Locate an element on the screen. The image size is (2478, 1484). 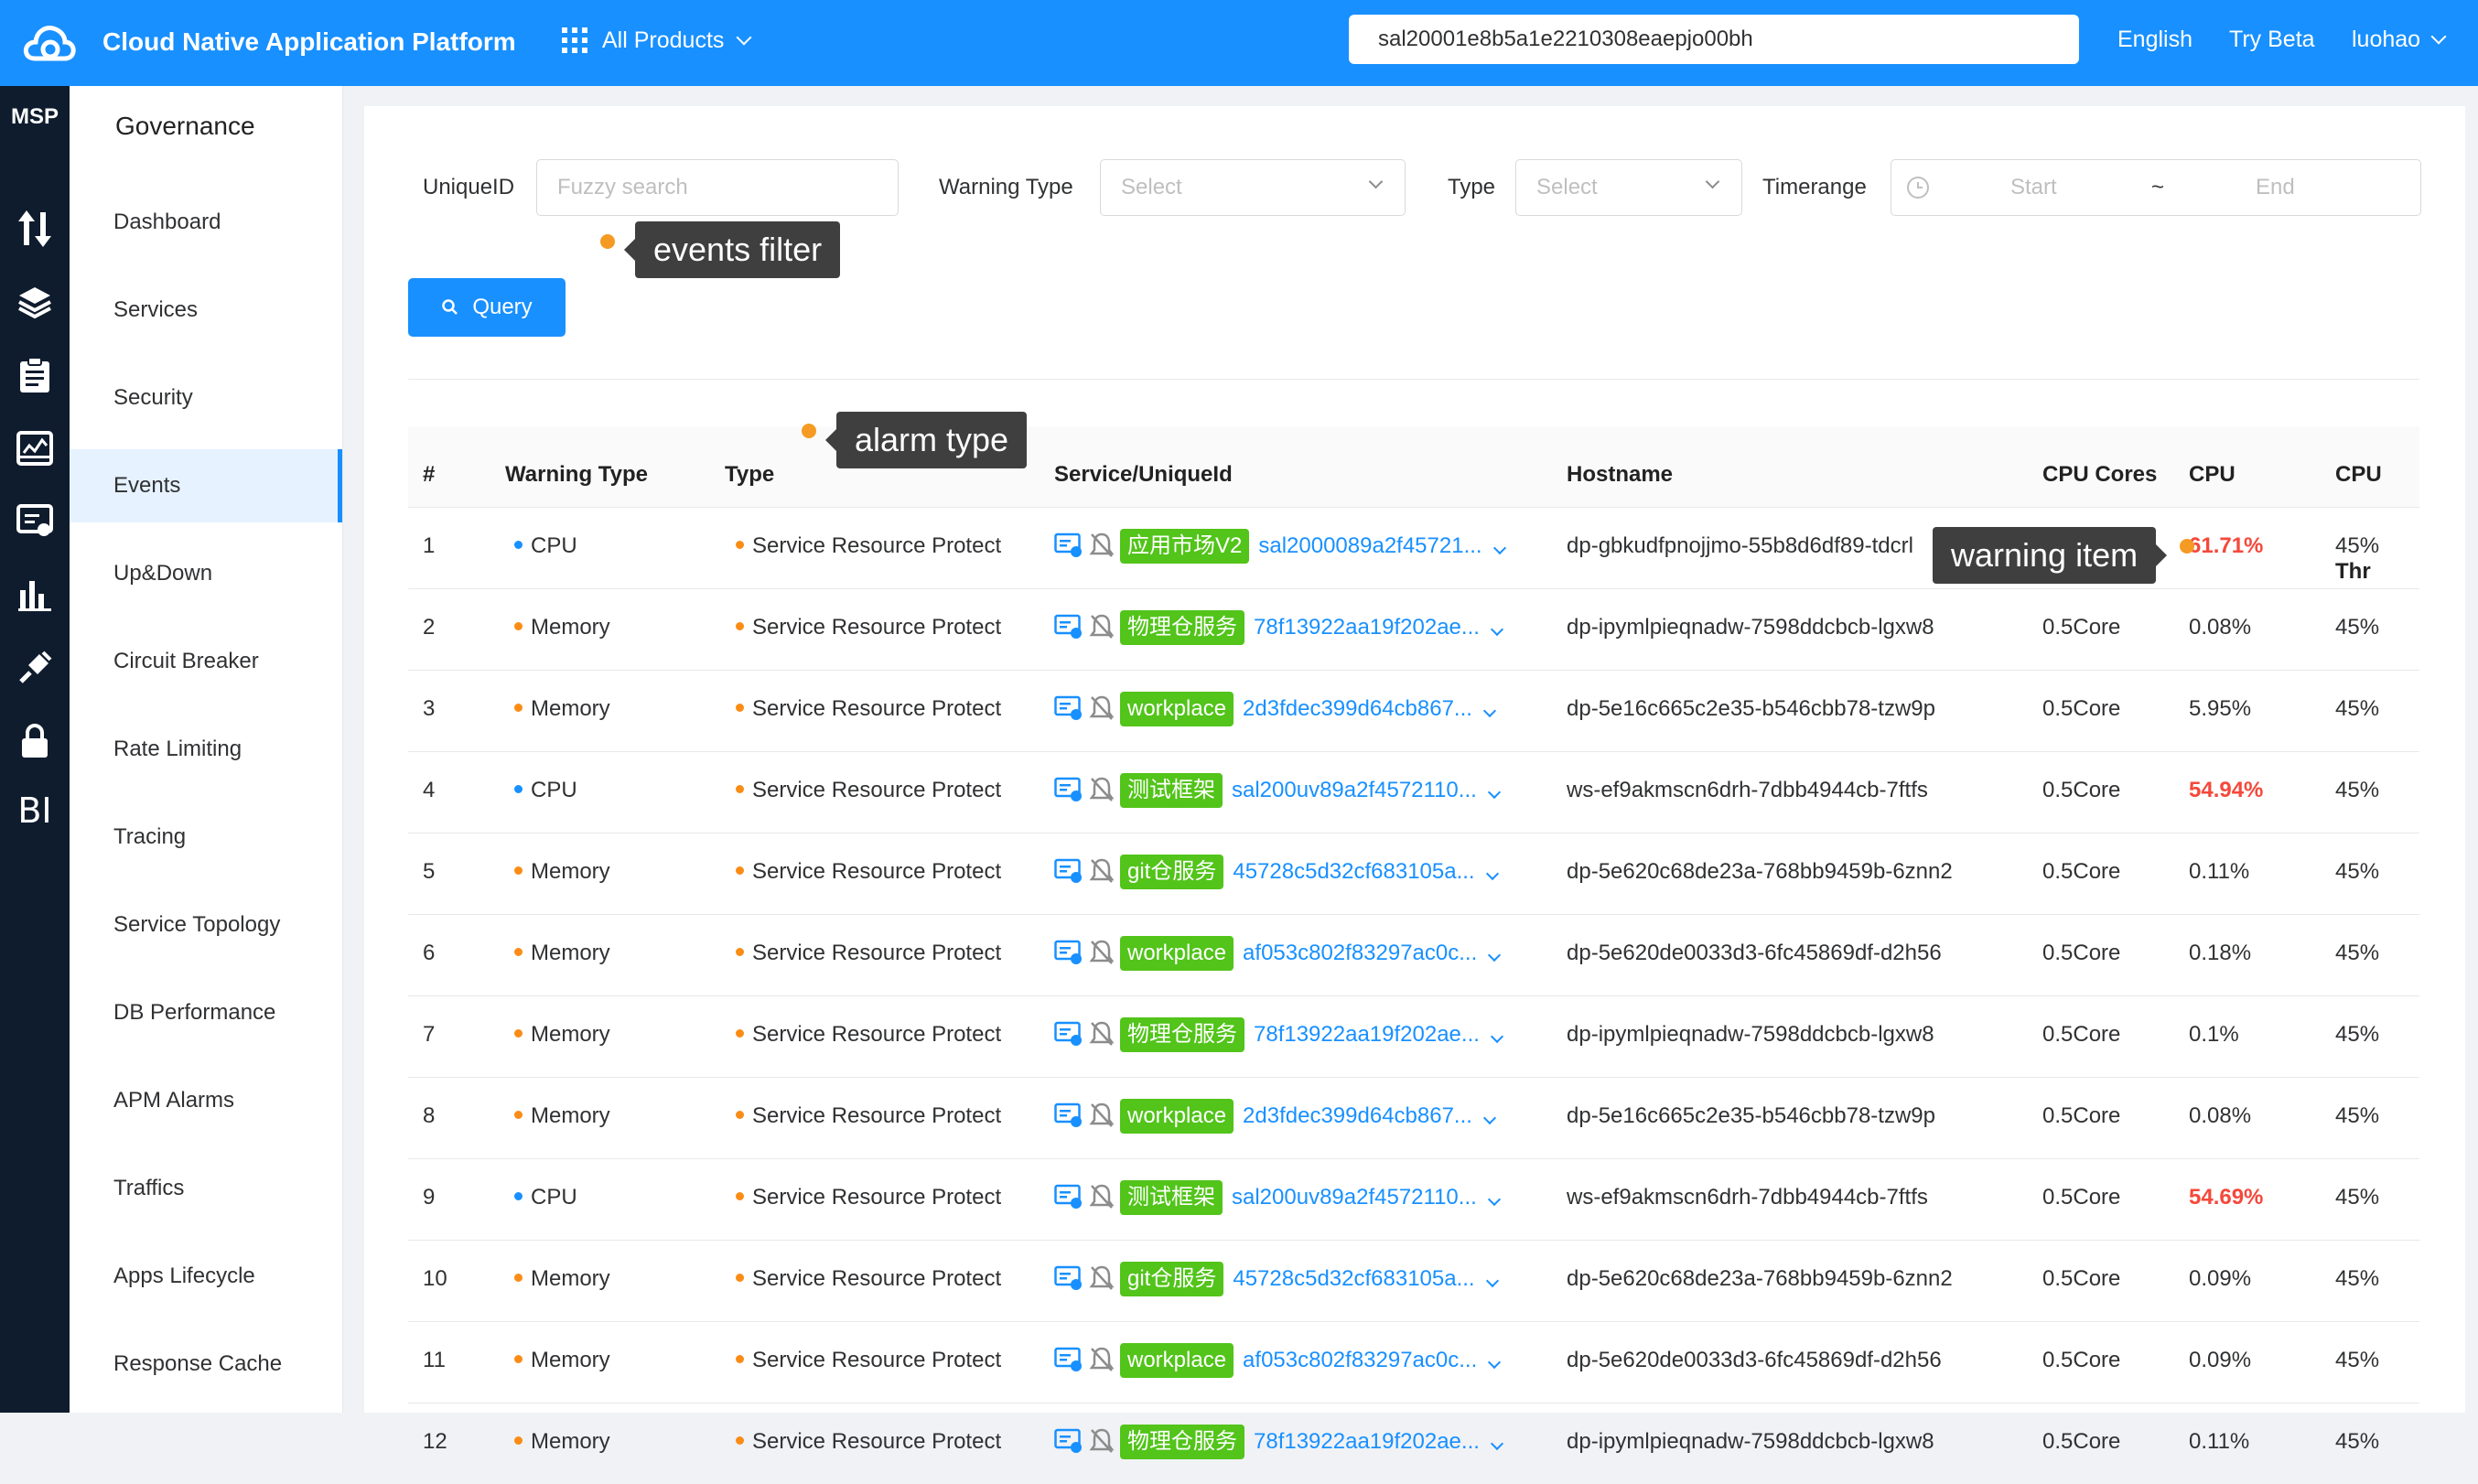
clipboard-icon is located at coordinates (35, 375).